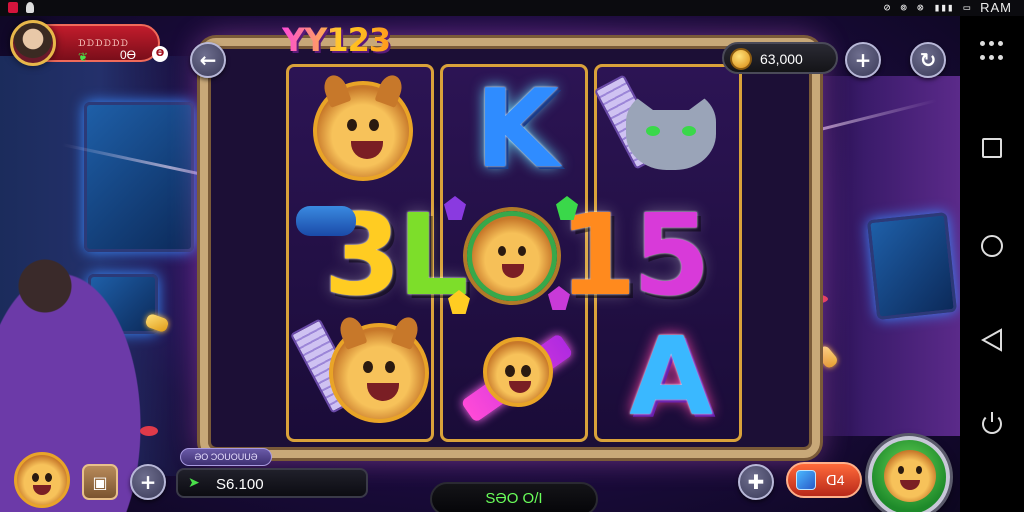 Image resolution: width=1024 pixels, height=512 pixels. What do you see at coordinates (887, 7) in the screenshot?
I see `signal-icon: ⊘` at bounding box center [887, 7].